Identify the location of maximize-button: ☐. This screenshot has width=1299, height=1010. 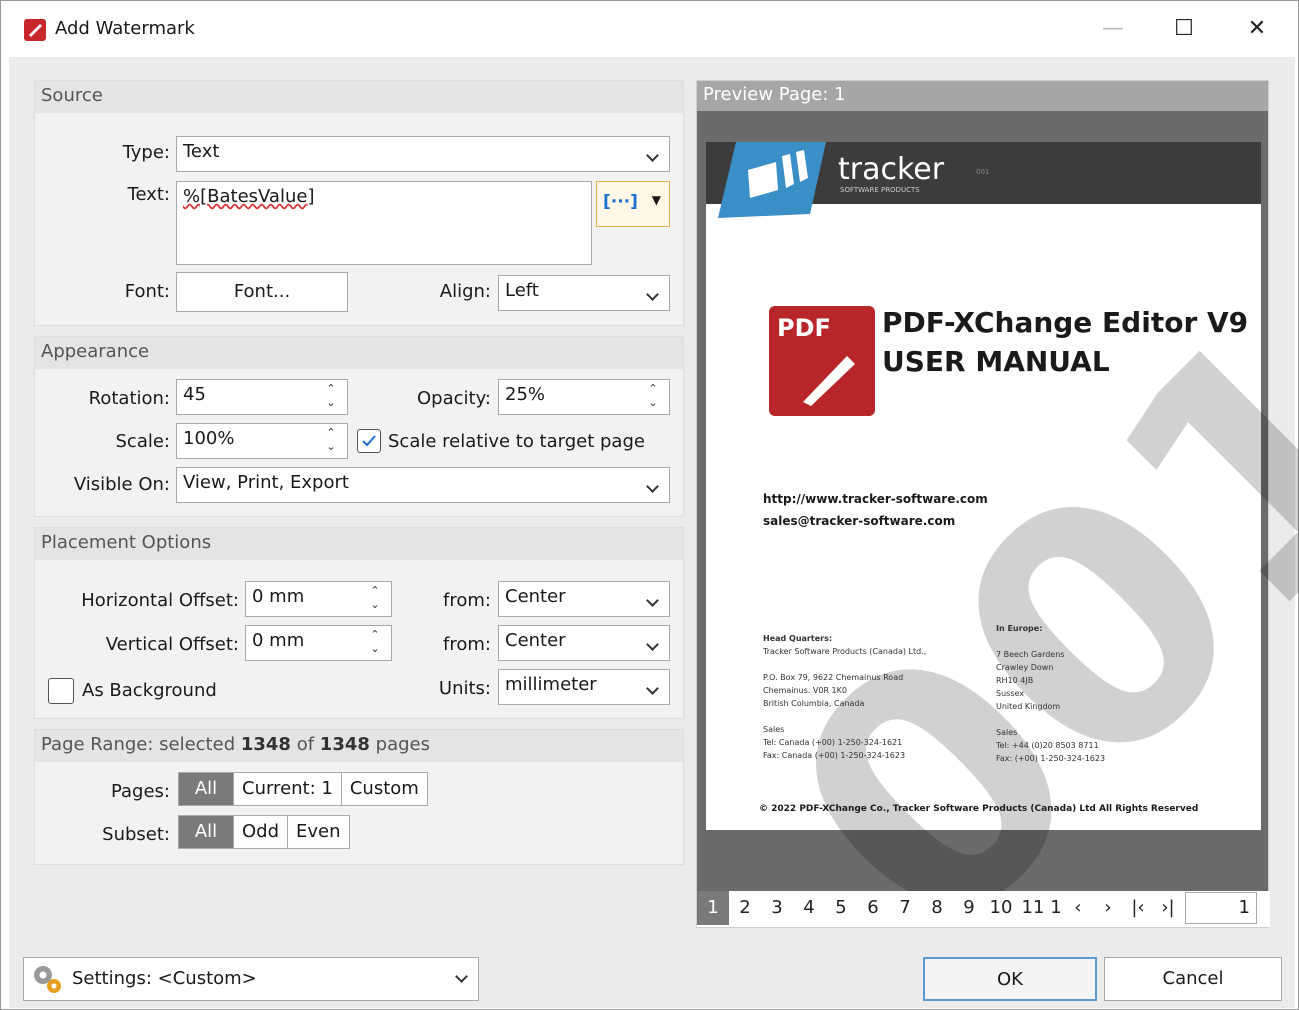
(1184, 29).